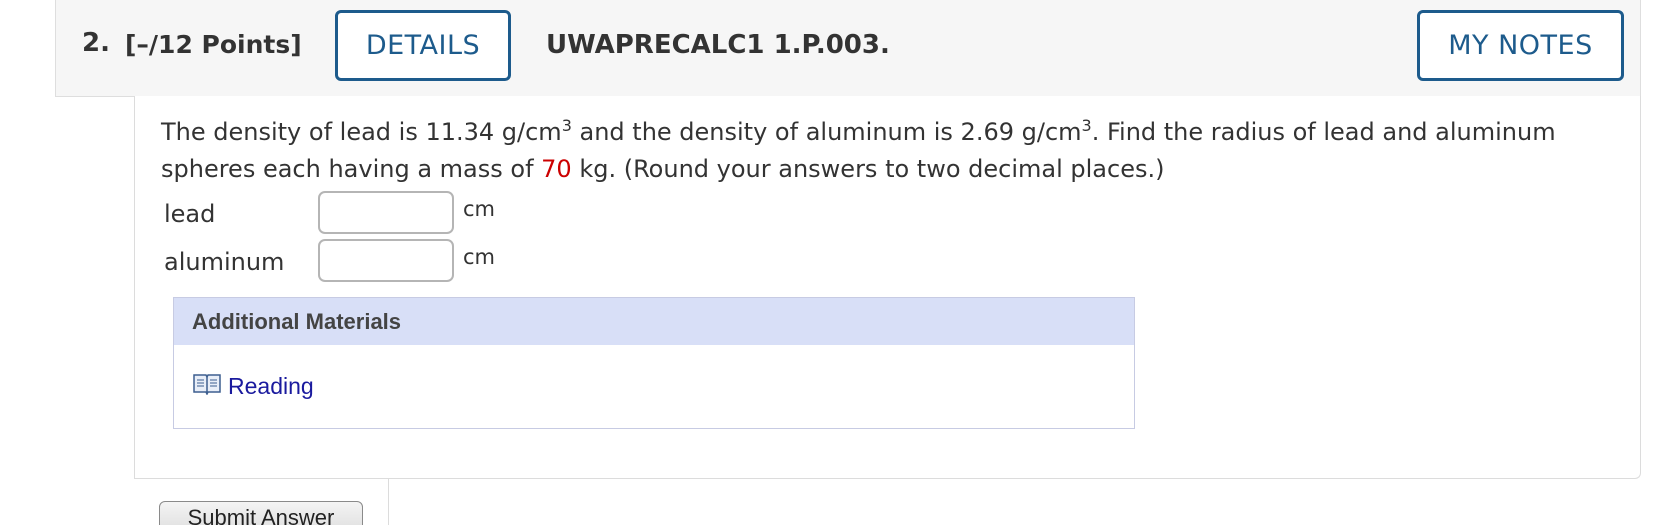 The width and height of the screenshot is (1668, 525). I want to click on details-button: DETAILS, so click(423, 45).